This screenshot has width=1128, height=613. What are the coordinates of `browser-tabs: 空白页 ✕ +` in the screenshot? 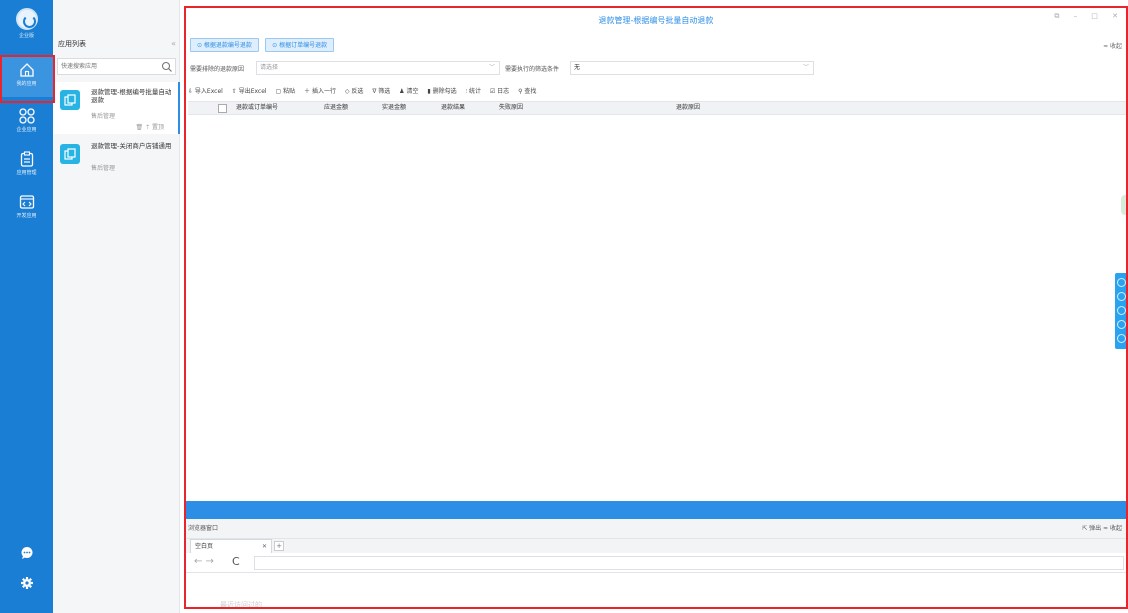 It's located at (656, 546).